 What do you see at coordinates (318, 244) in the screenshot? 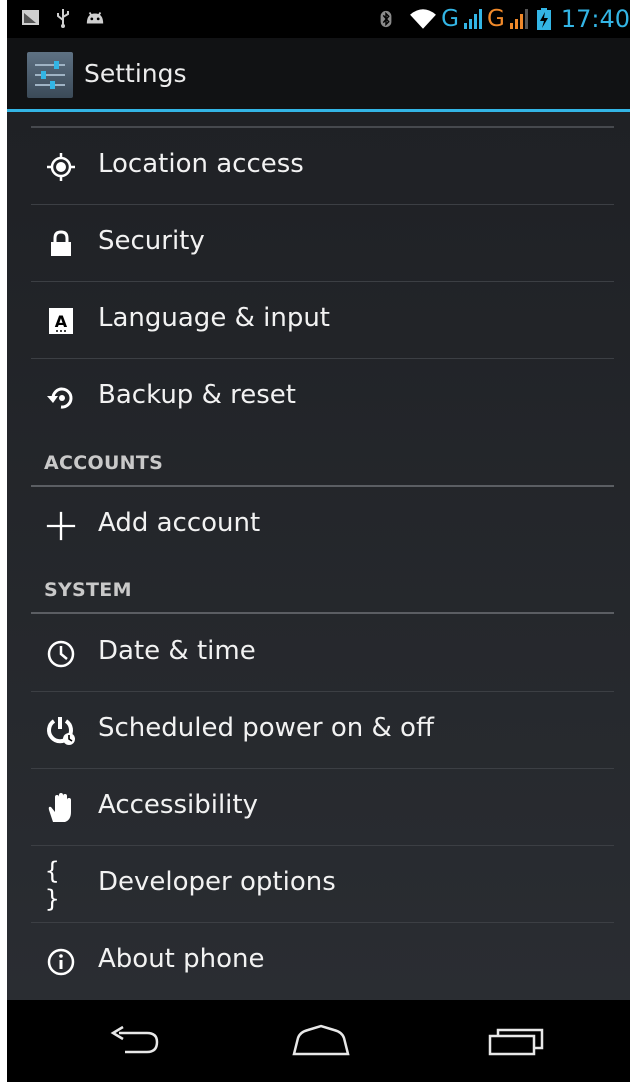
I see `settings-item-security: Security` at bounding box center [318, 244].